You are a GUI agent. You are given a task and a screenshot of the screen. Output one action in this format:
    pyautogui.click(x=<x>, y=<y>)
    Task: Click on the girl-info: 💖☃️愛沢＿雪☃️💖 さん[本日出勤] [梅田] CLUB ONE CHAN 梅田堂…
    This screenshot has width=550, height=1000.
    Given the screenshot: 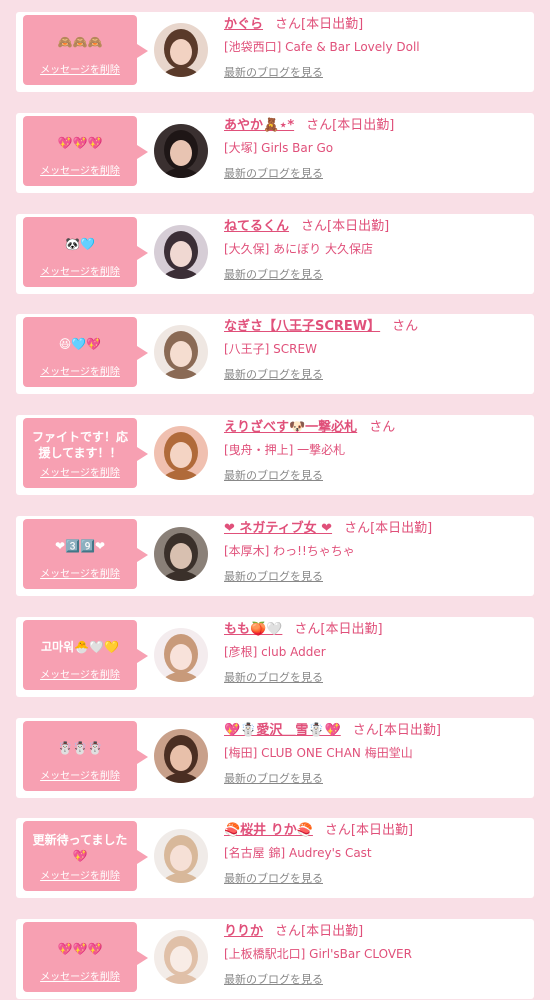 What is the action you would take?
    pyautogui.click(x=376, y=753)
    